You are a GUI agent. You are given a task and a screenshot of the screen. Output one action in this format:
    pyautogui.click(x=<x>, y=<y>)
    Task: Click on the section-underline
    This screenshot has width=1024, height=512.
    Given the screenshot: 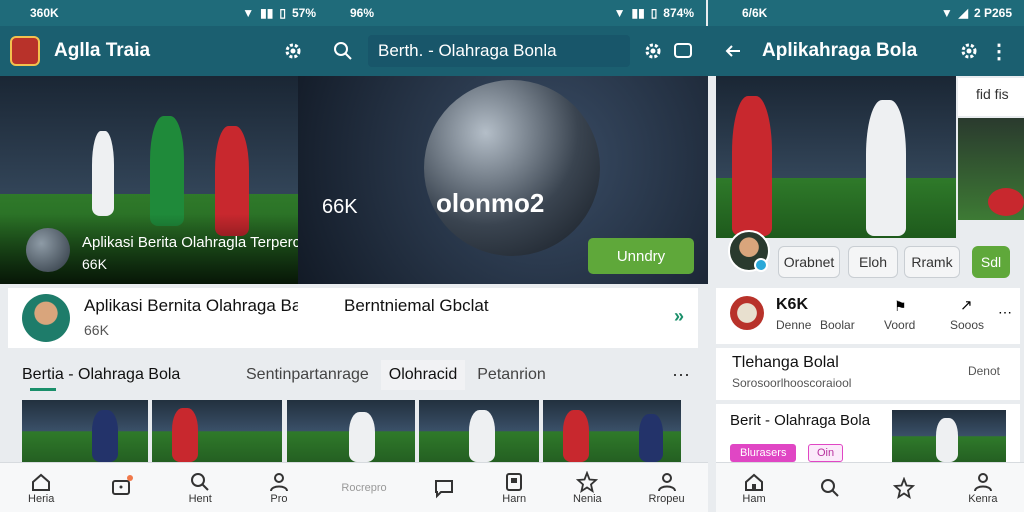 What is the action you would take?
    pyautogui.click(x=43, y=389)
    